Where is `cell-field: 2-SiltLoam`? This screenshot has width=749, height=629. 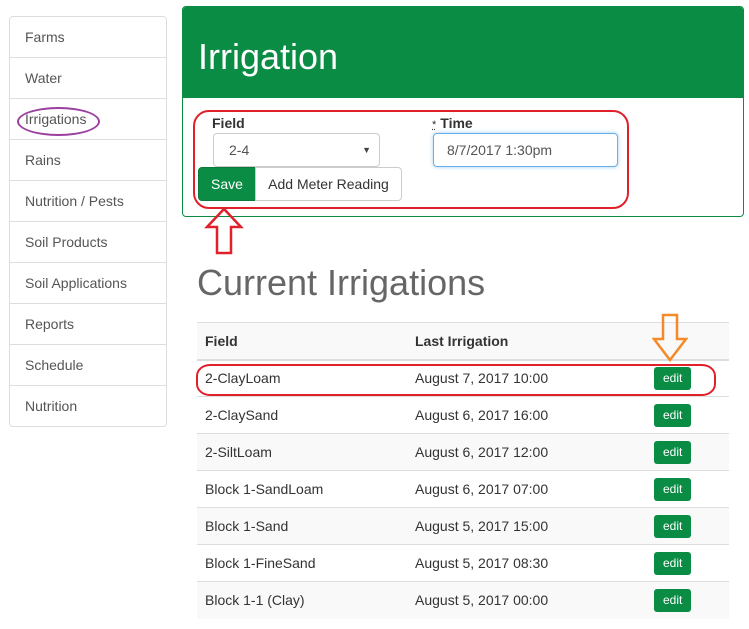 cell-field: 2-SiltLoam is located at coordinates (302, 452).